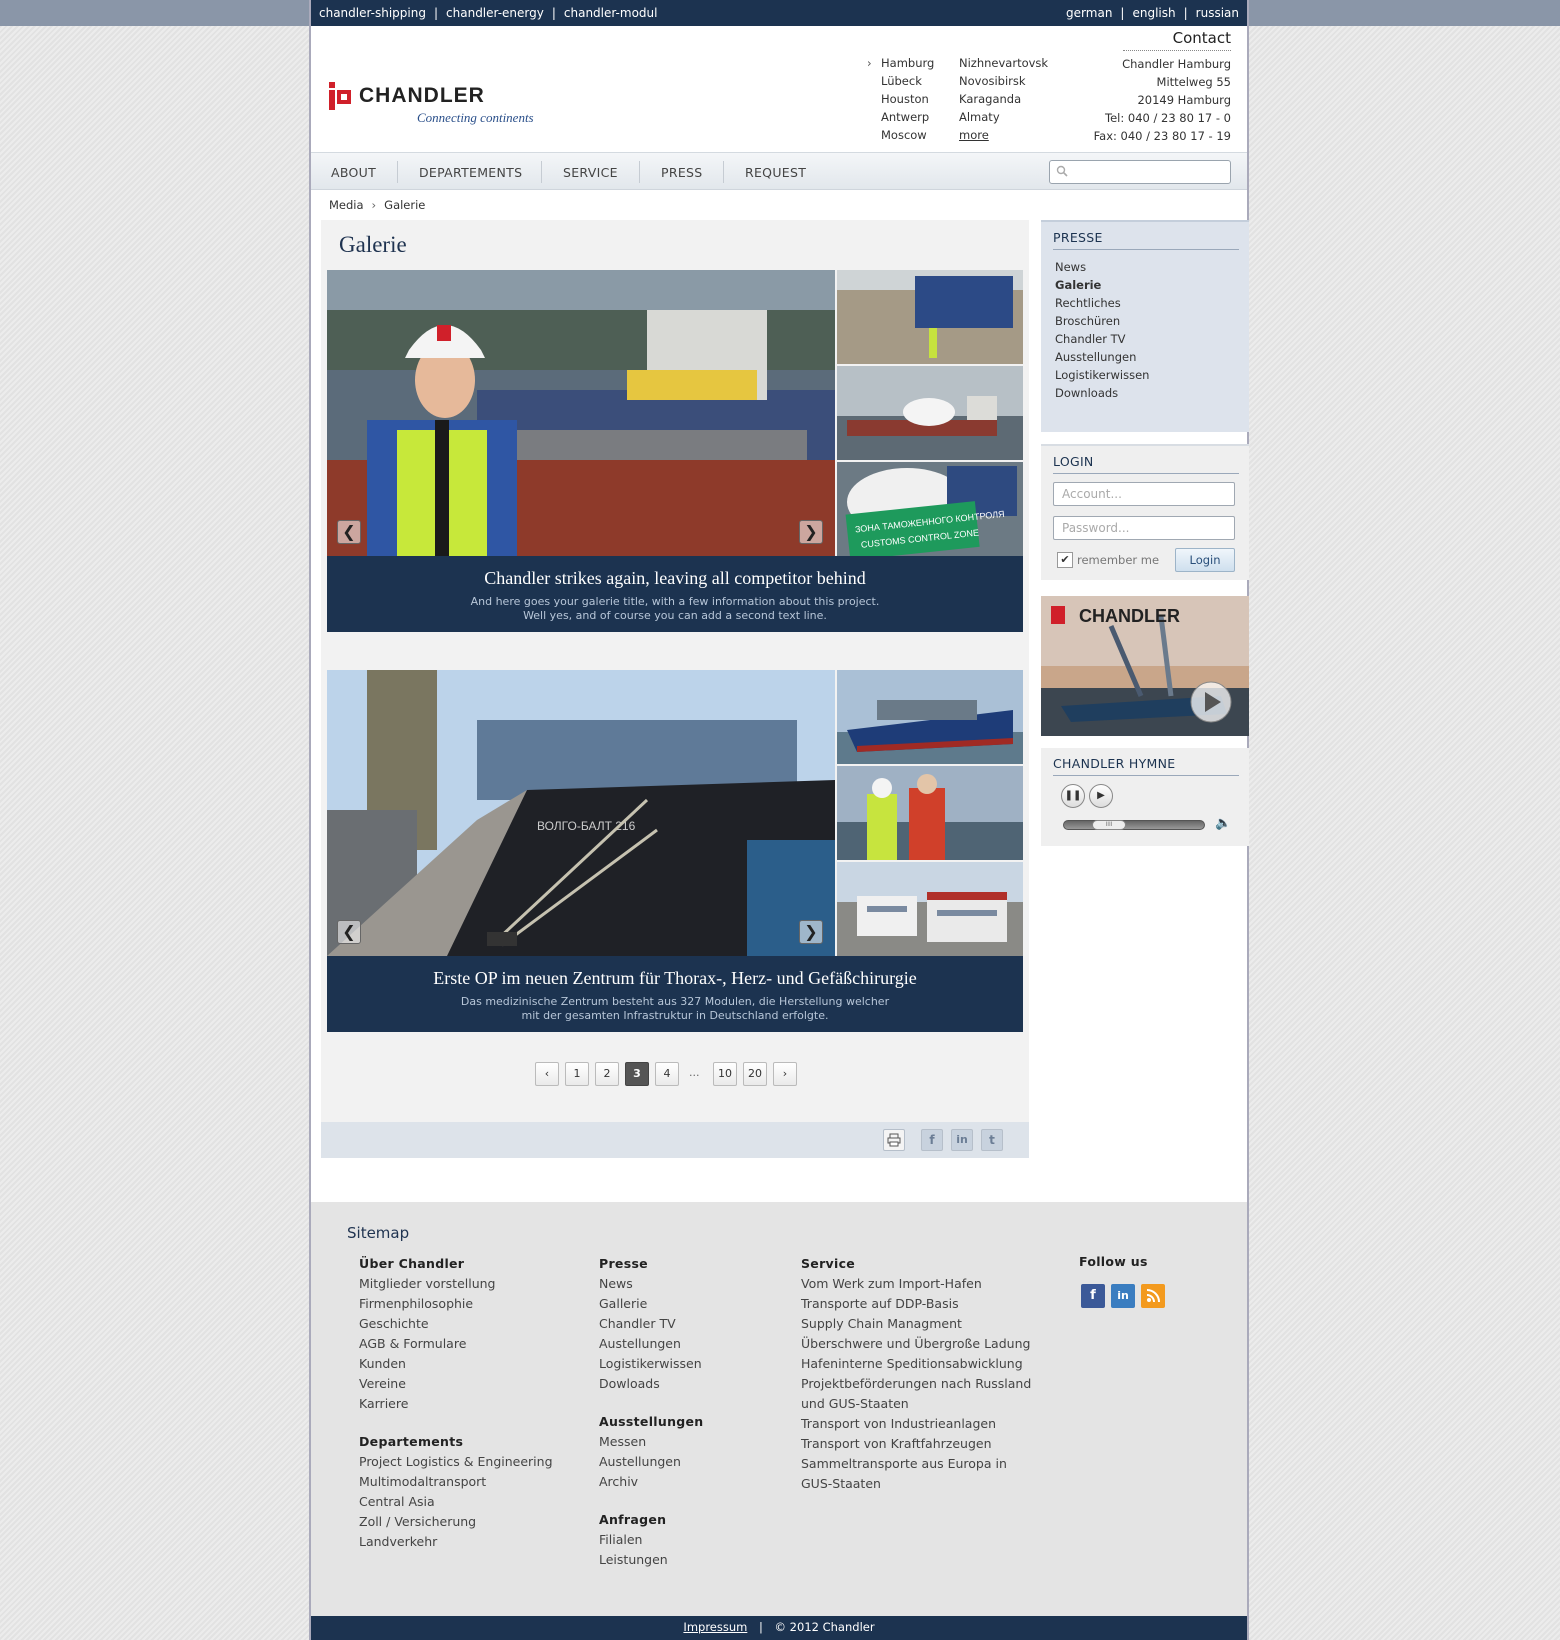 The height and width of the screenshot is (1640, 1560). Describe the element at coordinates (916, 1444) in the screenshot. I see `footer-link: Transport von Kraftfahrzeugen` at that location.